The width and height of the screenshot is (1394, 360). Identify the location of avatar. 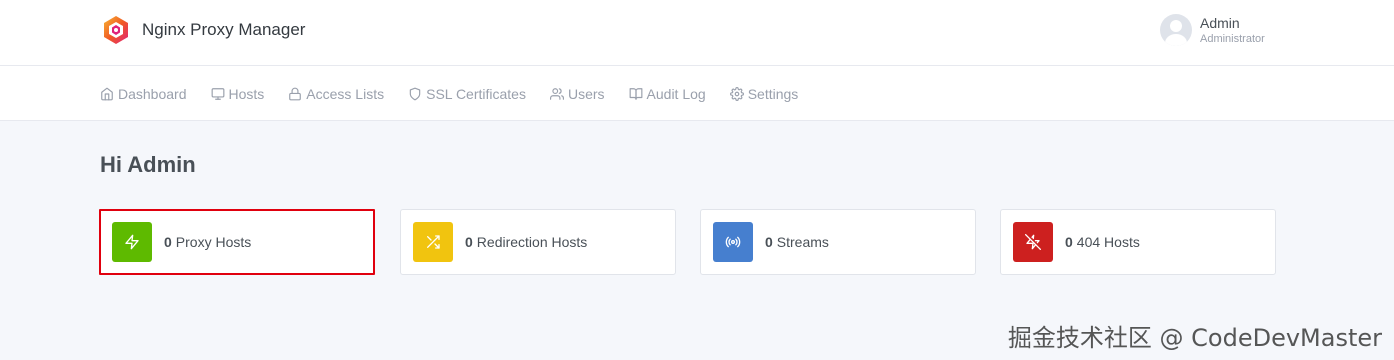
(1176, 30).